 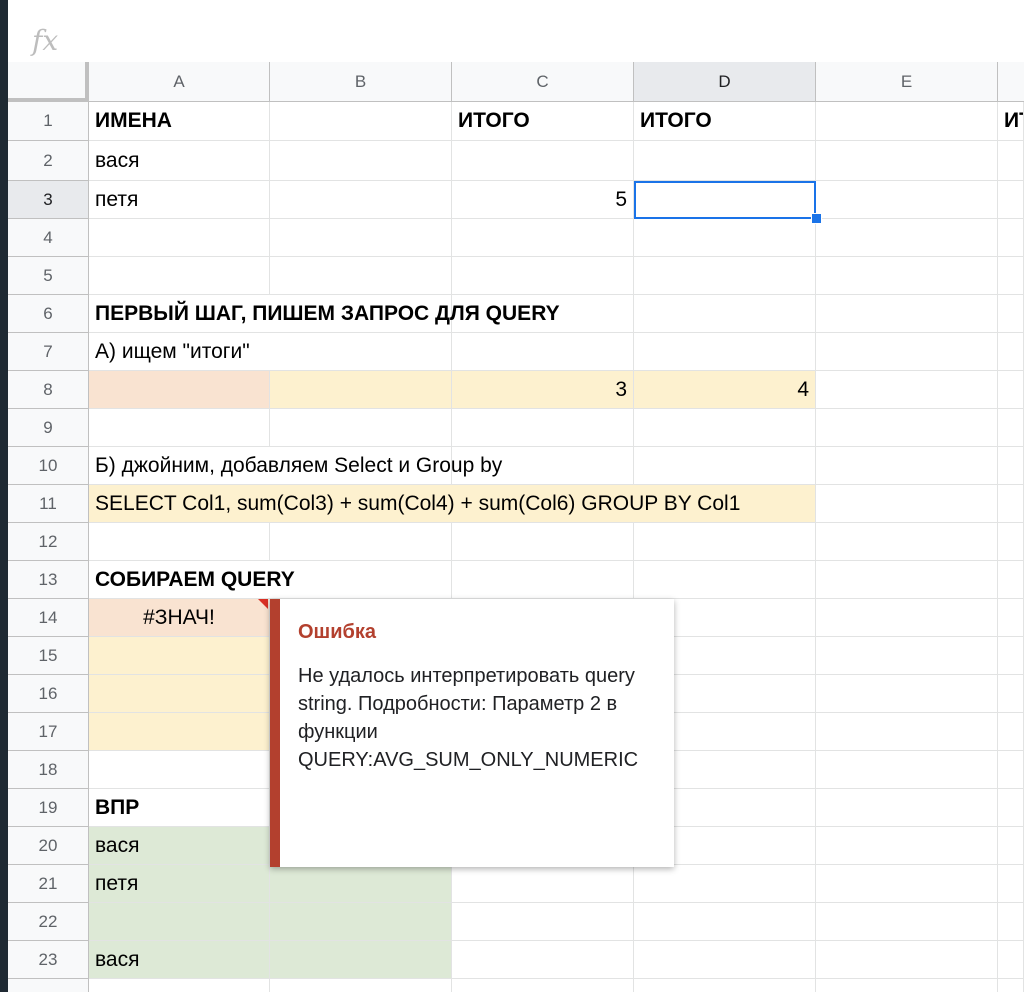 I want to click on cell-b8, so click(x=361, y=390).